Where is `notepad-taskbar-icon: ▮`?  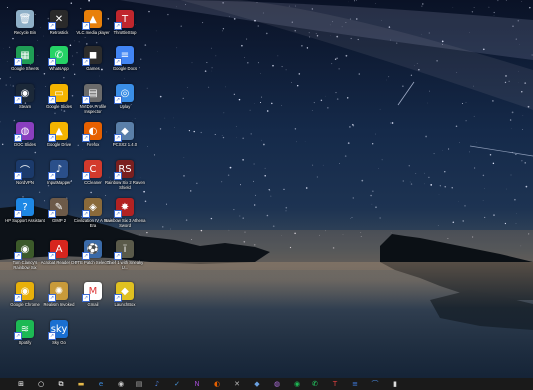 notepad-taskbar-icon: ▮ is located at coordinates (395, 384).